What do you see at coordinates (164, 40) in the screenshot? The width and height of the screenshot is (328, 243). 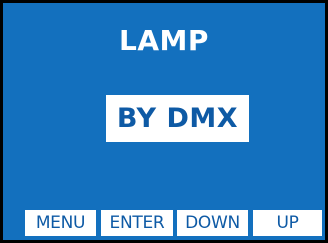 I see `menu-title: LAMP` at bounding box center [164, 40].